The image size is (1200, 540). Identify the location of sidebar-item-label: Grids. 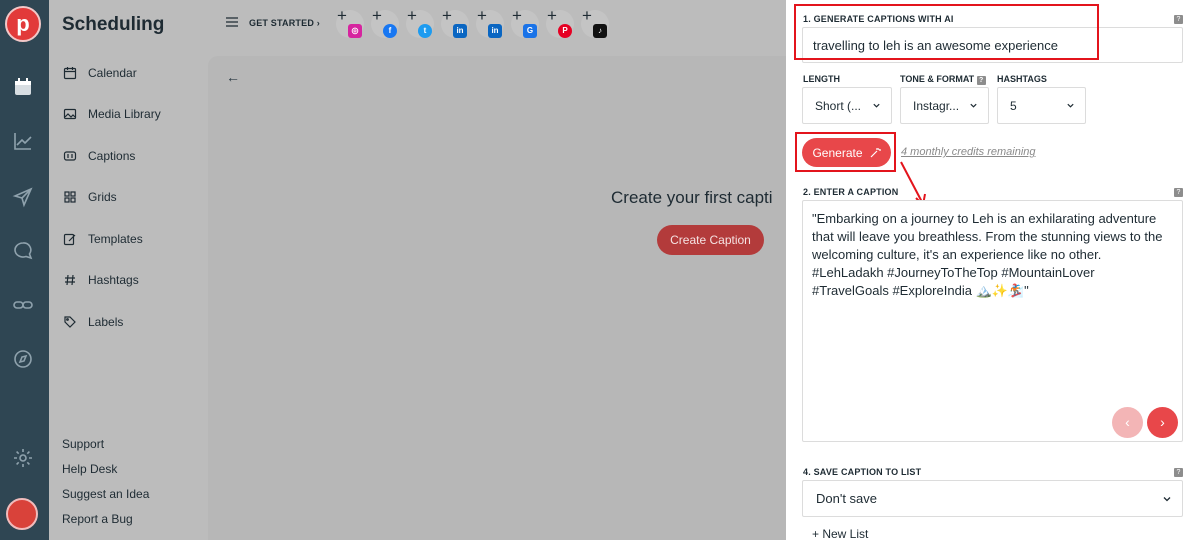
(102, 197).